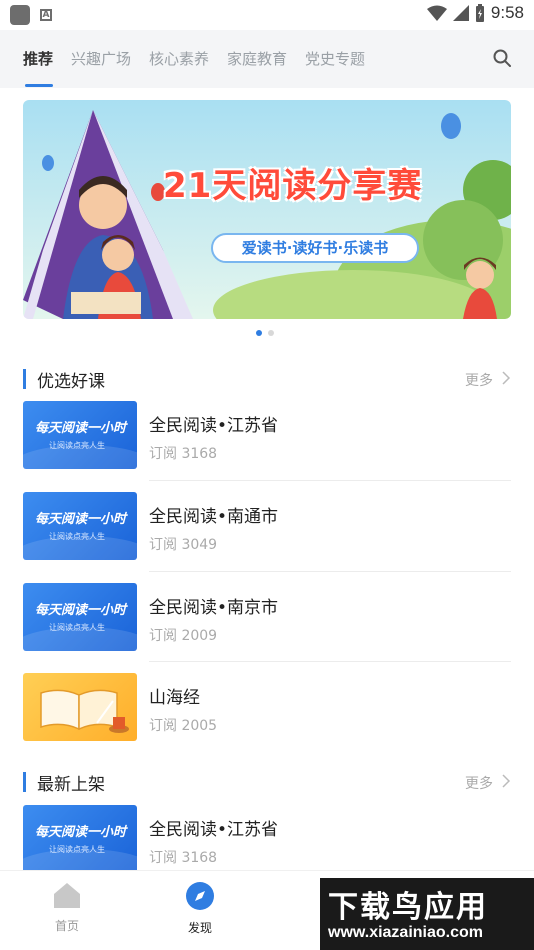  I want to click on nav-label: 首页, so click(66, 926).